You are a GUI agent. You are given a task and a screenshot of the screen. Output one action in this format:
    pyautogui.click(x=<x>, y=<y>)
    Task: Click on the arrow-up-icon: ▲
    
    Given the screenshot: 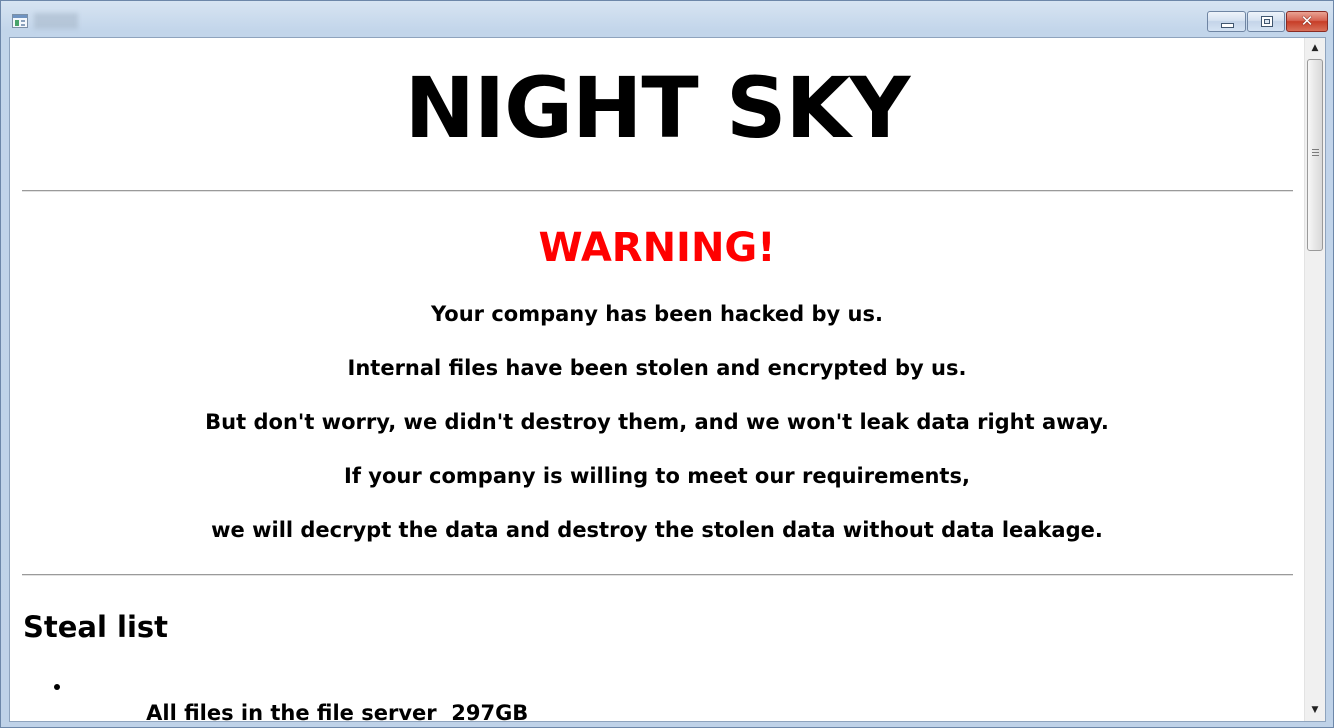 What is the action you would take?
    pyautogui.click(x=1315, y=48)
    